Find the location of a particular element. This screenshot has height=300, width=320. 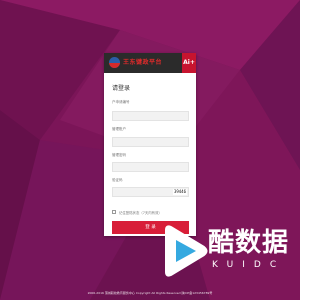

brand-badge: Ai+ is located at coordinates (189, 63).